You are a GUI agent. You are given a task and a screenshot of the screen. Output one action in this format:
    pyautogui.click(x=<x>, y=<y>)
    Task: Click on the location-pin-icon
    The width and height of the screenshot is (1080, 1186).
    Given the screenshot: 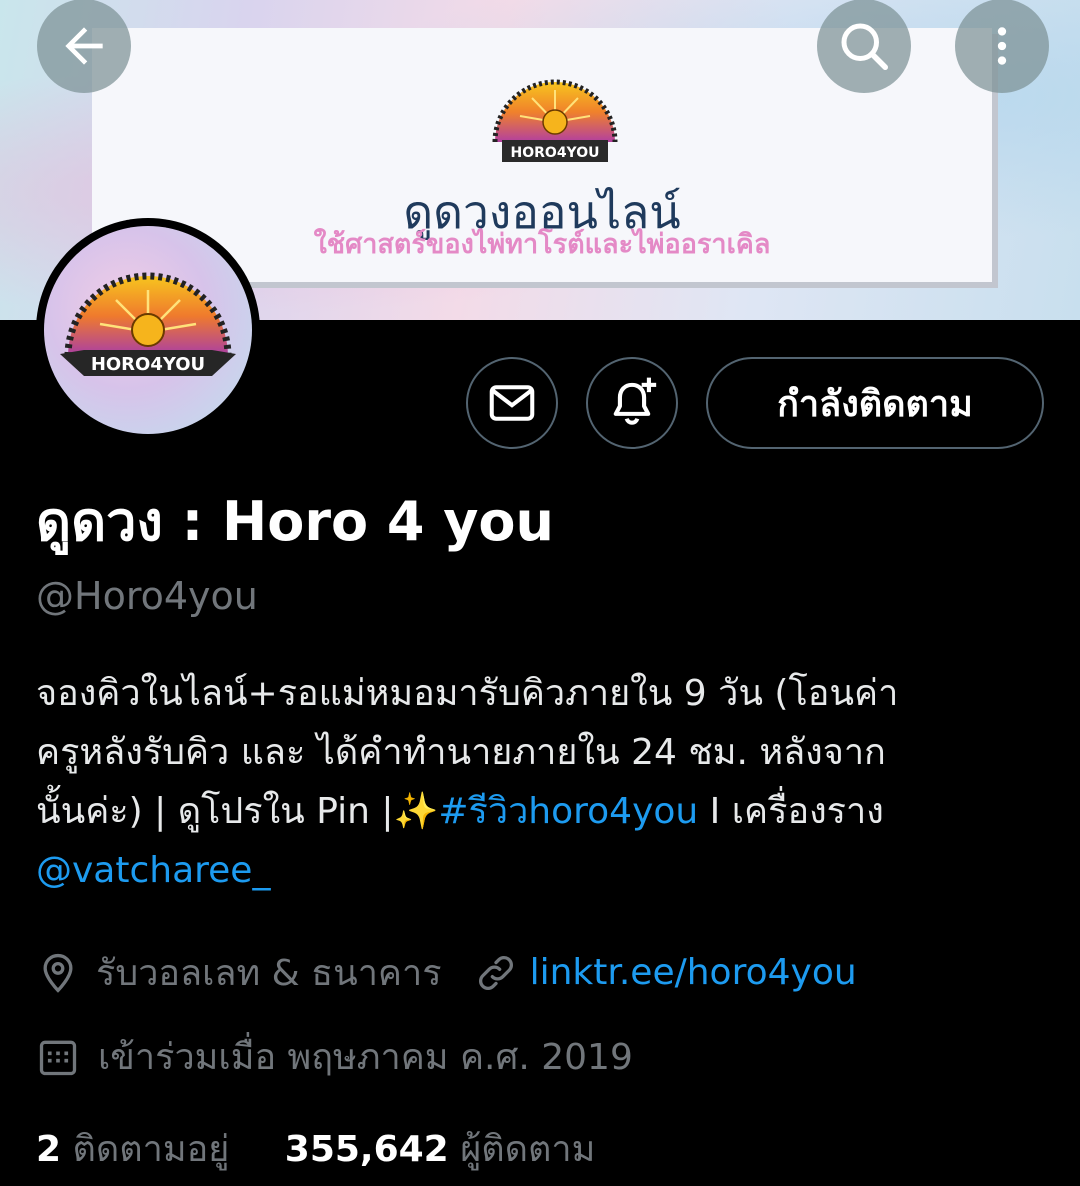 What is the action you would take?
    pyautogui.click(x=58, y=973)
    